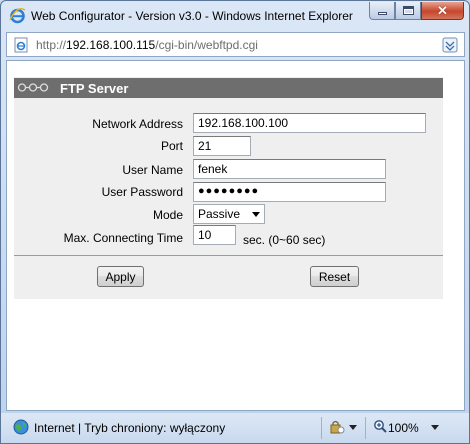  I want to click on network-address-label: Network Address, so click(137, 124).